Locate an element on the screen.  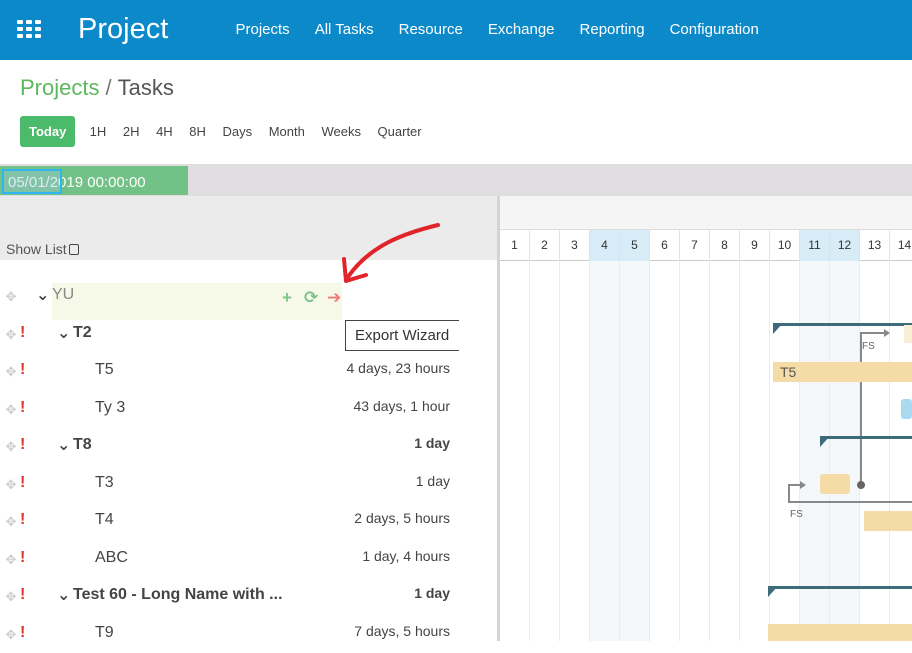
task-name: T3 is located at coordinates (104, 482).